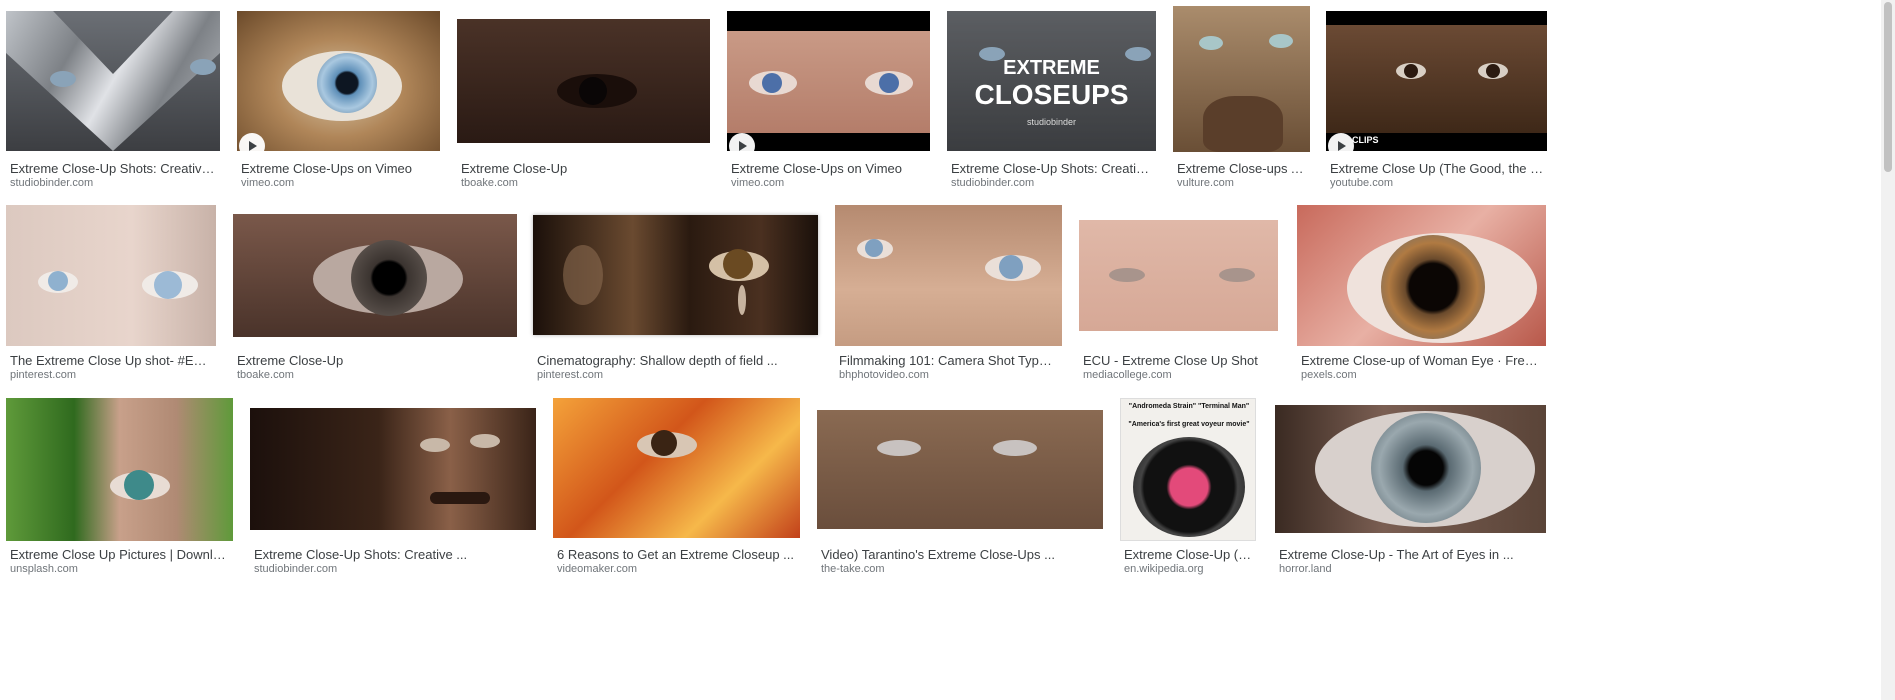 The height and width of the screenshot is (700, 1895). I want to click on result-thumbnail: EXTREME CLOSEUPS studiobinder, so click(1051, 81).